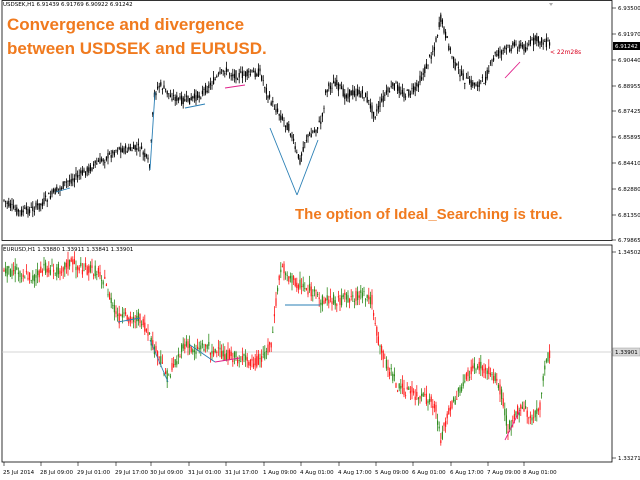 This screenshot has width=640, height=480. I want to click on usdsek-price-label: 6.88955, so click(629, 87).